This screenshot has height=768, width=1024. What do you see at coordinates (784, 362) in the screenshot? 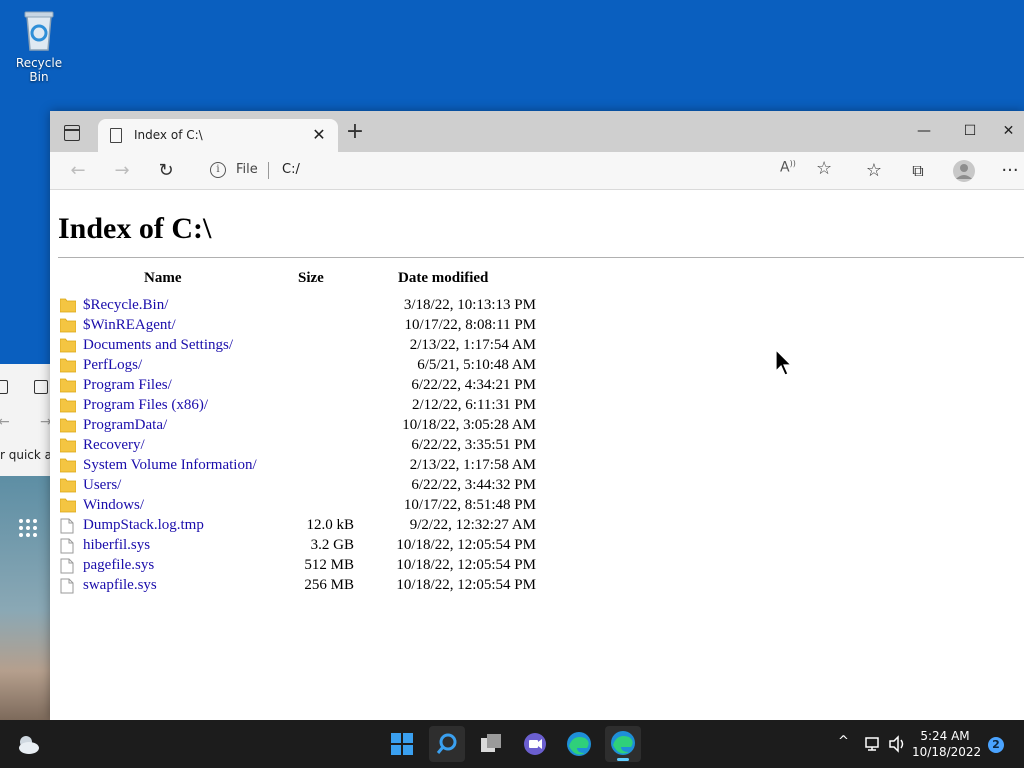
I see `mouse-cursor-icon` at bounding box center [784, 362].